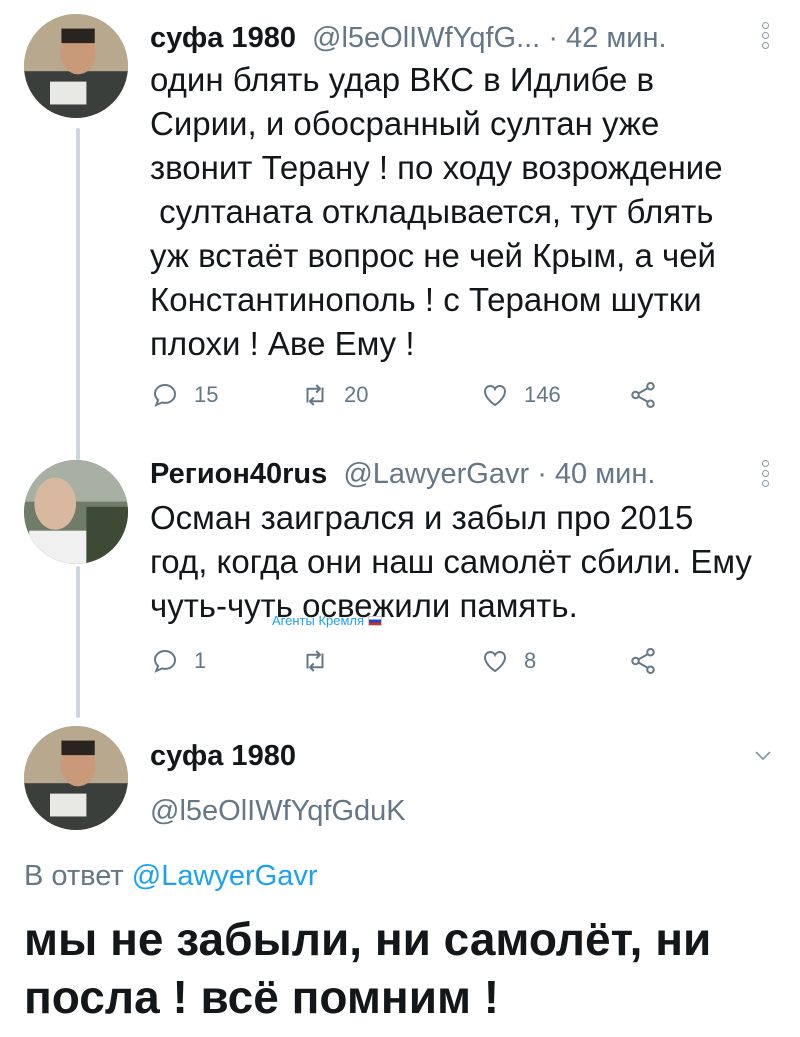 This screenshot has height=1037, width=800. I want to click on retweet-count: 20, so click(356, 394).